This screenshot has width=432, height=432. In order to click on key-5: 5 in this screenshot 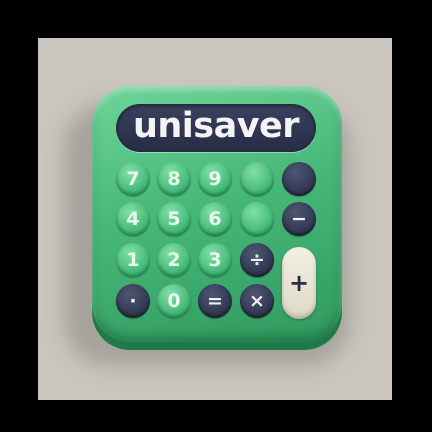, I will do `click(174, 219)`.